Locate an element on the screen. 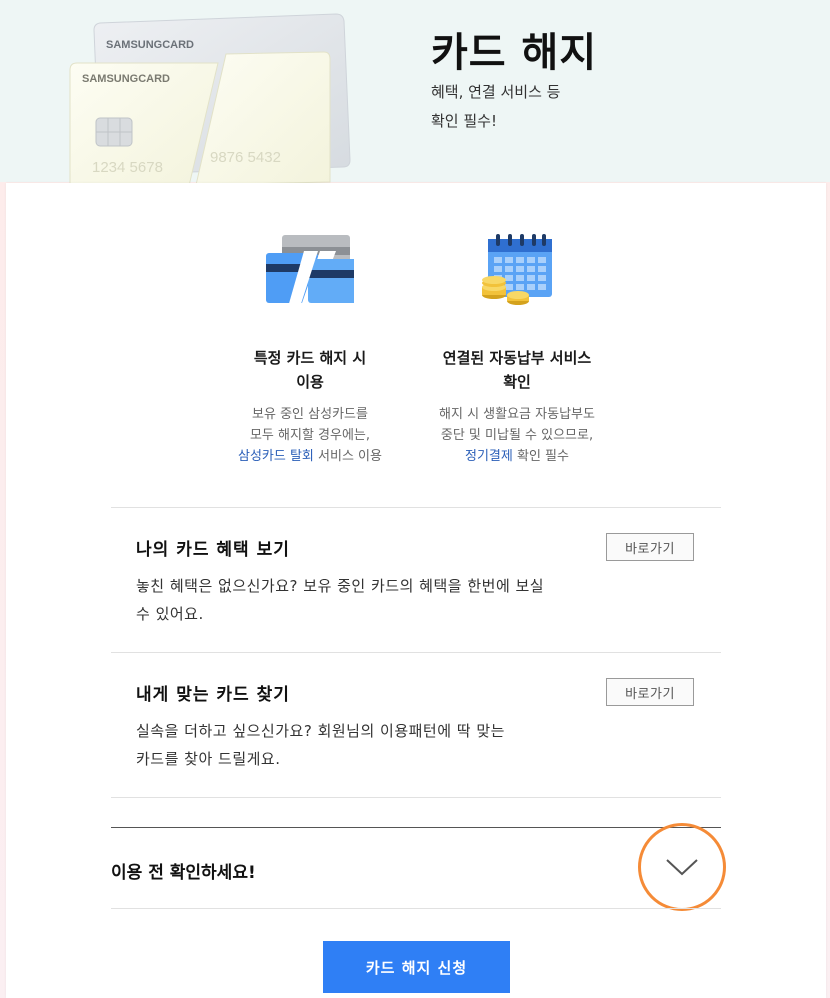 The height and width of the screenshot is (998, 830). feature-description: 보유 중인 삼성카드를 모두 해지할 경우에는, 삼성카드 탈회 서비스 이용 is located at coordinates (310, 435).